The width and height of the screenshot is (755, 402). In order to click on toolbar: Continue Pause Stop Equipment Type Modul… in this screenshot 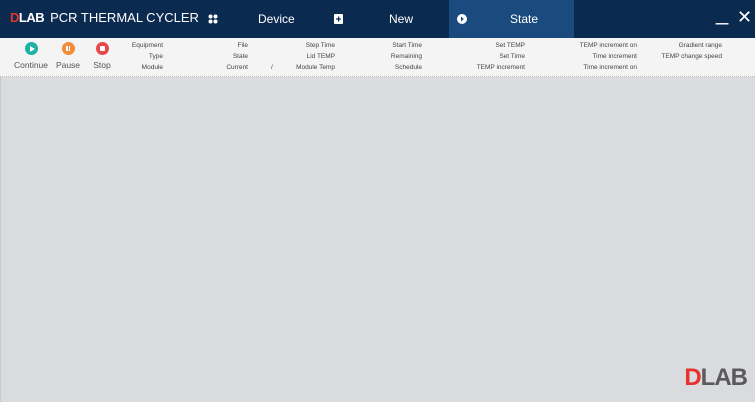, I will do `click(377, 57)`.